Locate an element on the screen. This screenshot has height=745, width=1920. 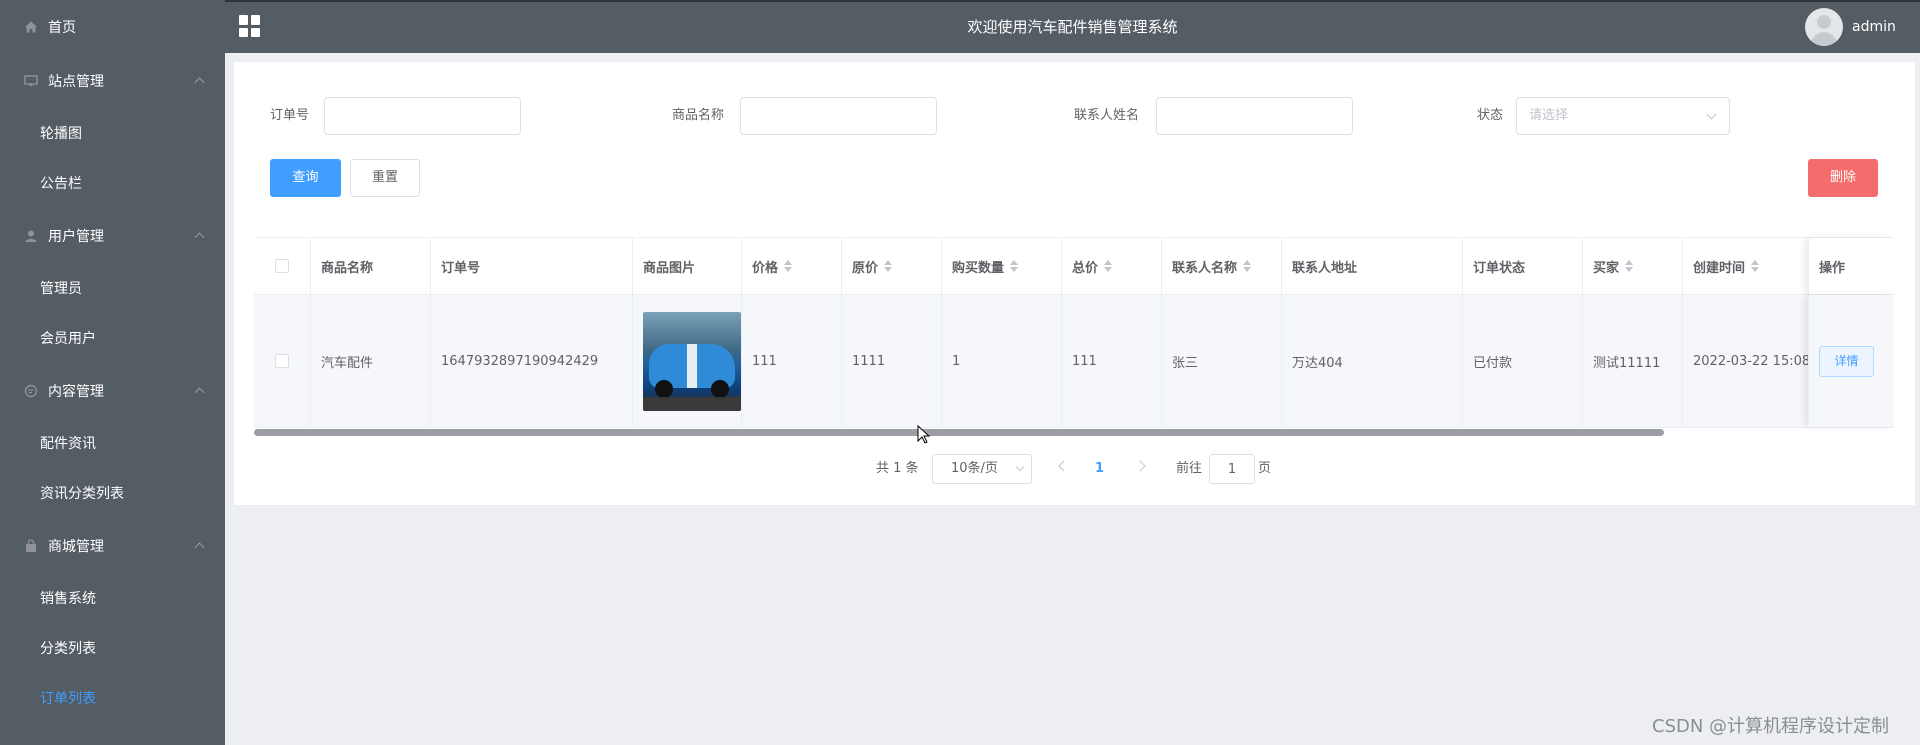
search-button: 查询 is located at coordinates (305, 178).